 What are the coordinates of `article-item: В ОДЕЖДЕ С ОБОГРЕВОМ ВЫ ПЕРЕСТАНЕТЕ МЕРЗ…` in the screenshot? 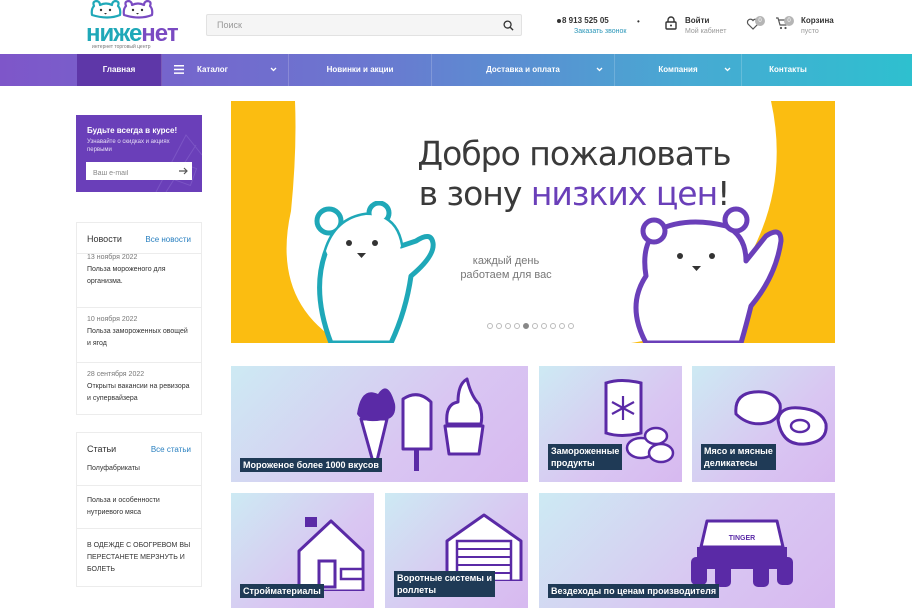 It's located at (139, 557).